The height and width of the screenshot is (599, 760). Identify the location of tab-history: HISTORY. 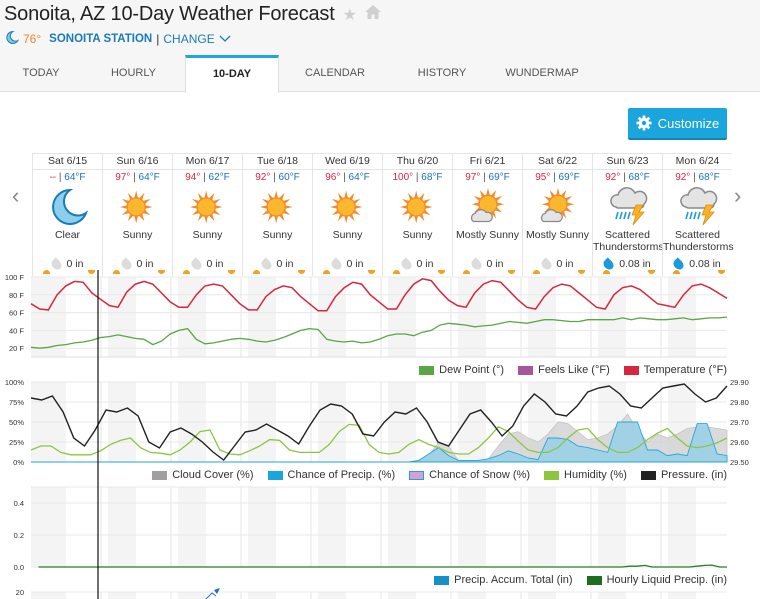
(442, 73).